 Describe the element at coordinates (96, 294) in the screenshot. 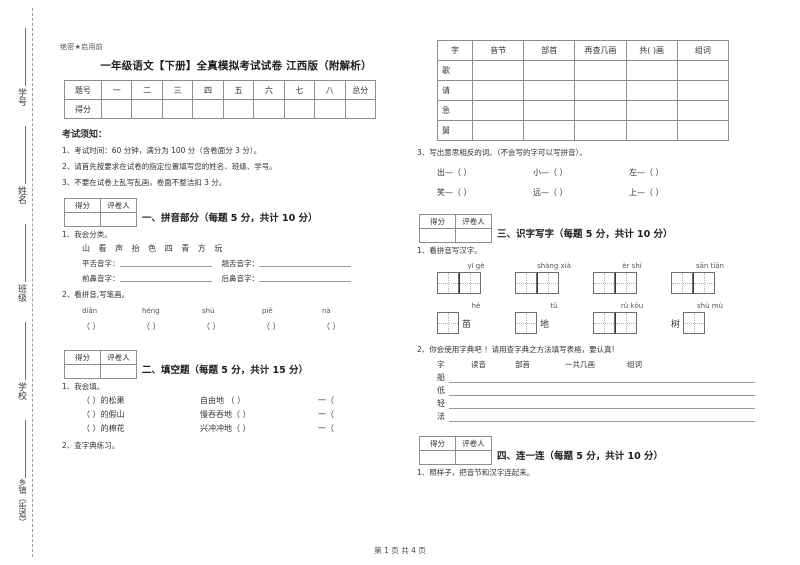

I see `s1-q2-prompt: 2、看拼音,写笔画。` at that location.